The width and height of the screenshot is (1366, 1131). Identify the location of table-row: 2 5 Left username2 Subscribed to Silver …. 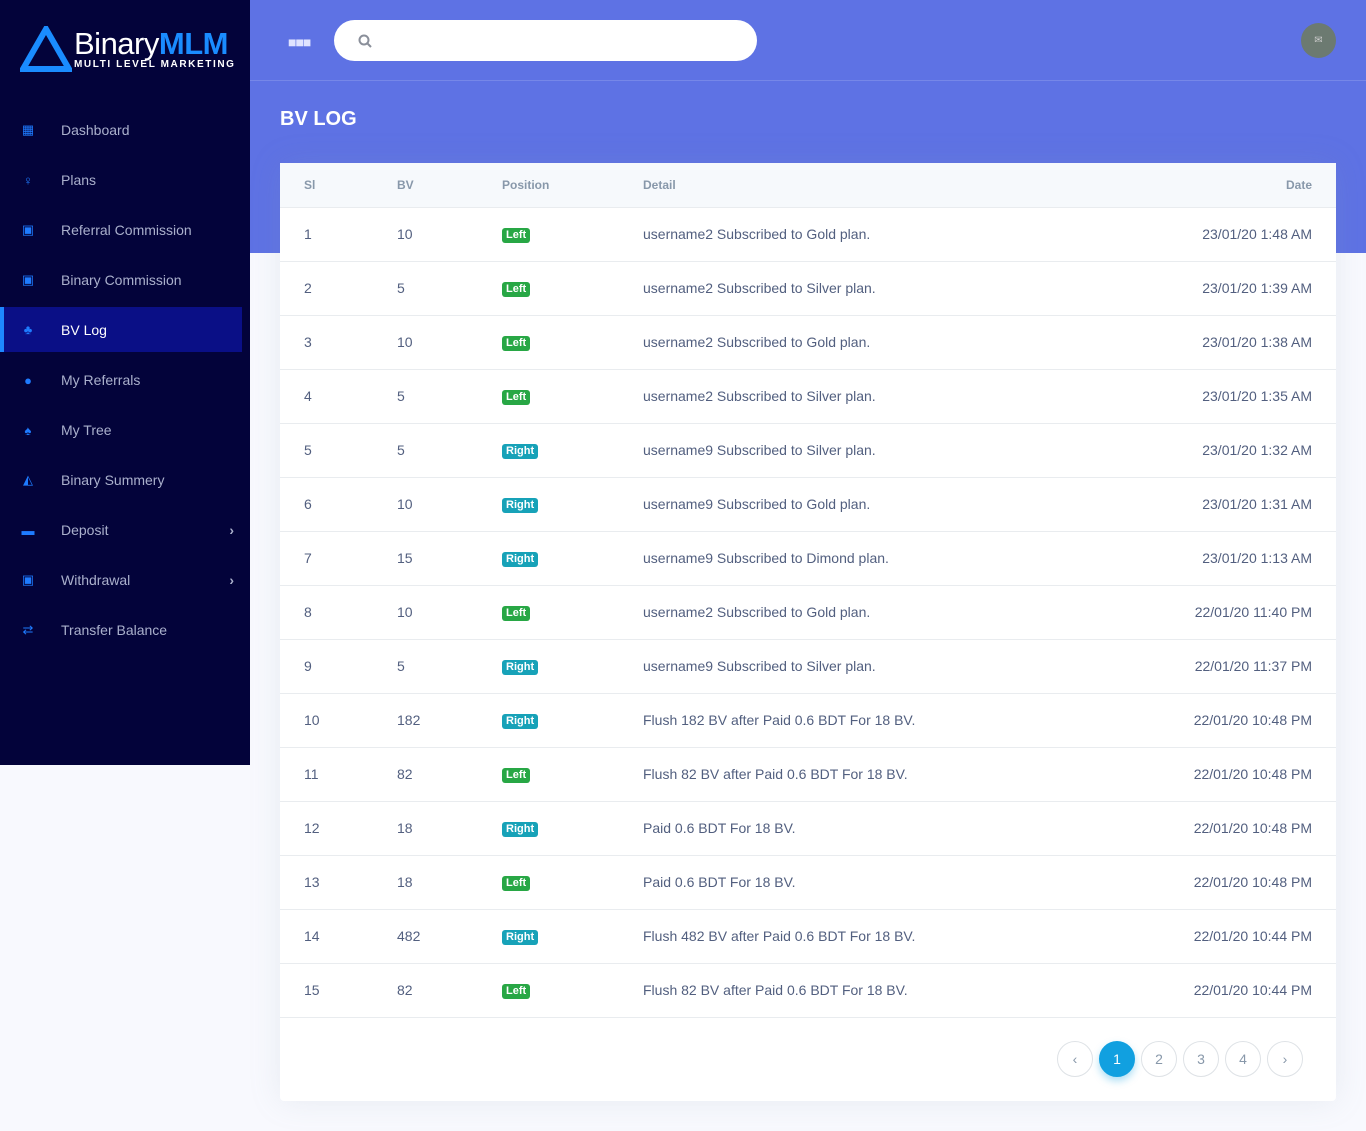
(808, 288).